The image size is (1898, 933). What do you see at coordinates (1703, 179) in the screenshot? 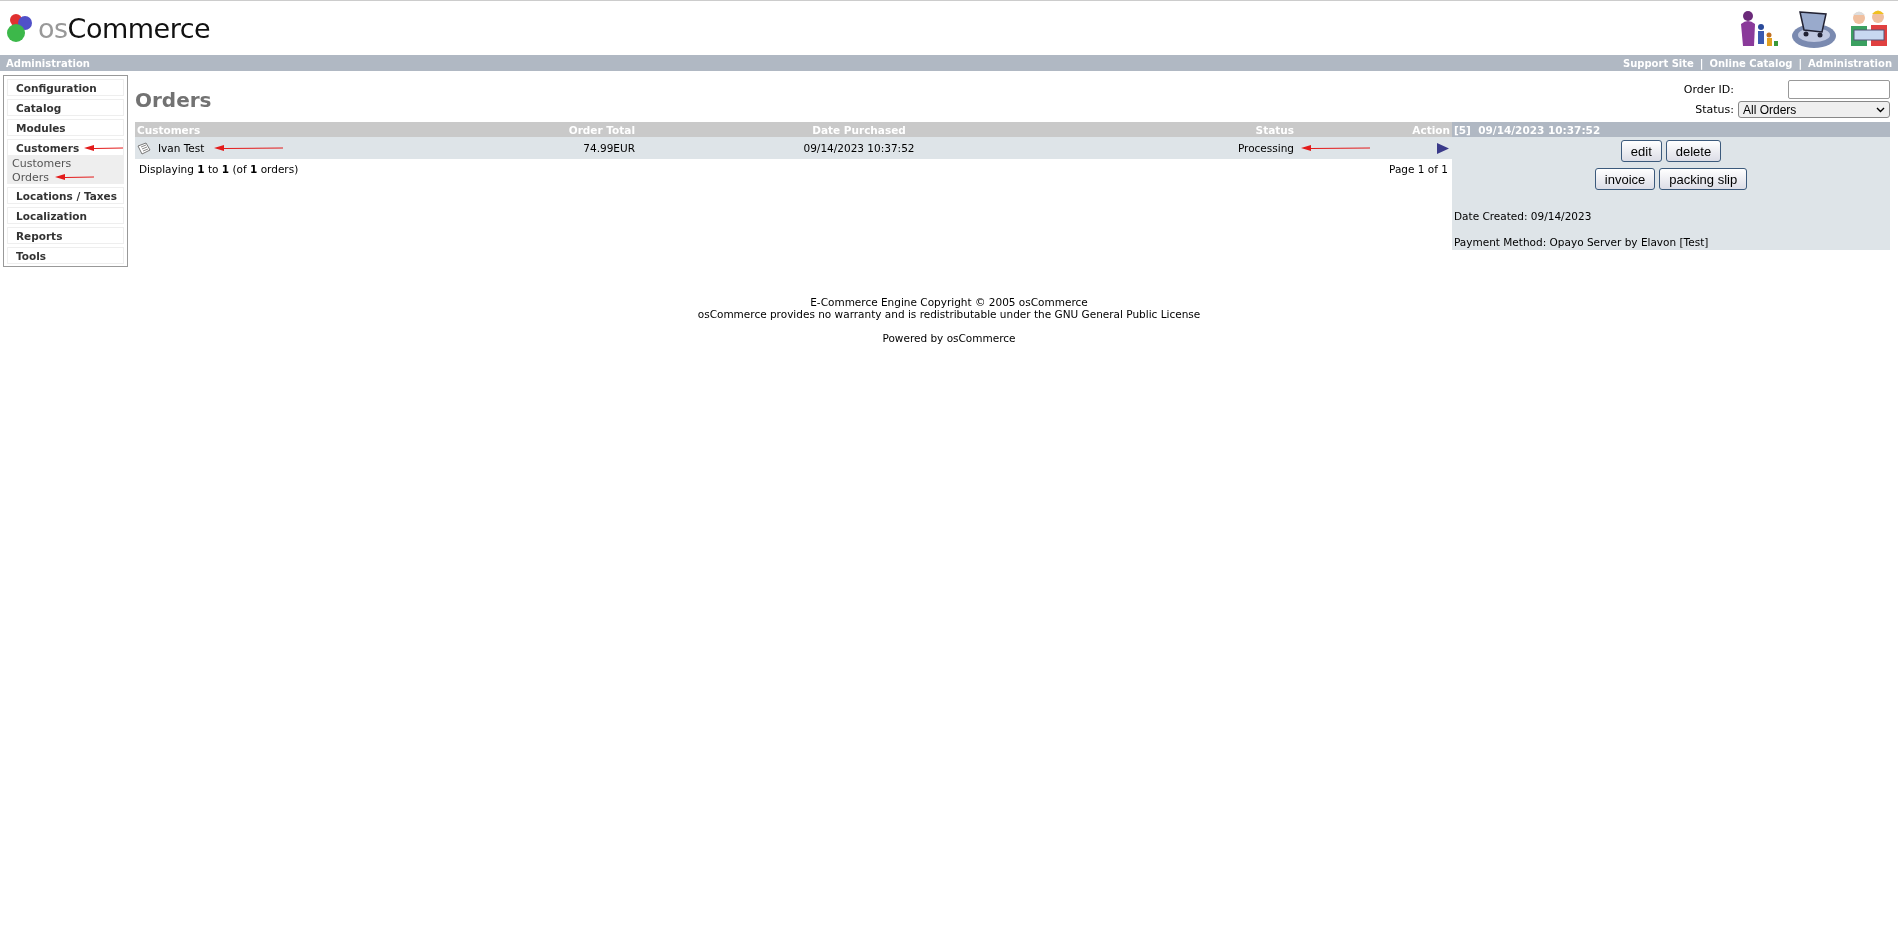
I see `action-button: packing slip` at bounding box center [1703, 179].